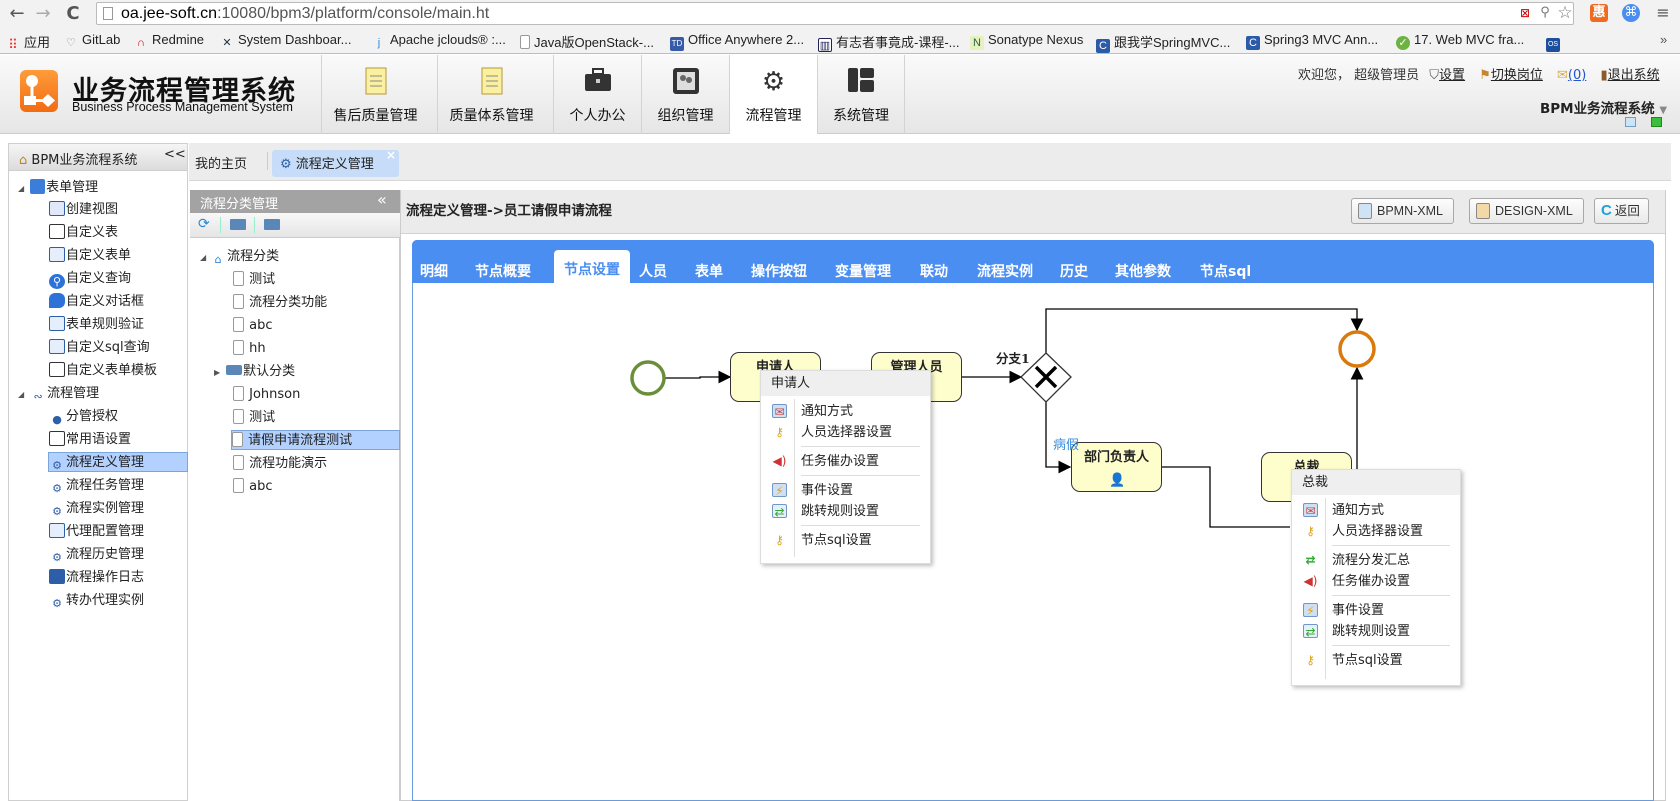 Image resolution: width=1680 pixels, height=801 pixels. Describe the element at coordinates (96, 325) in the screenshot. I see `sidebar-item-form-validation: 表单规则验证` at that location.